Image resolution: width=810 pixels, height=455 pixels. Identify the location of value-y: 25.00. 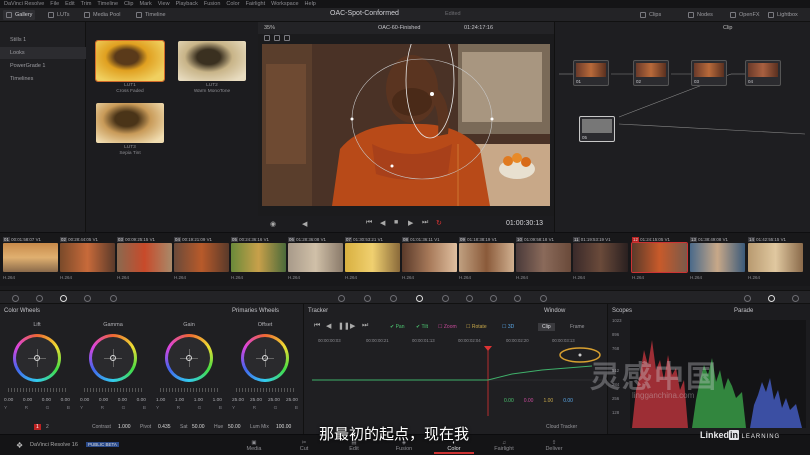
(238, 400).